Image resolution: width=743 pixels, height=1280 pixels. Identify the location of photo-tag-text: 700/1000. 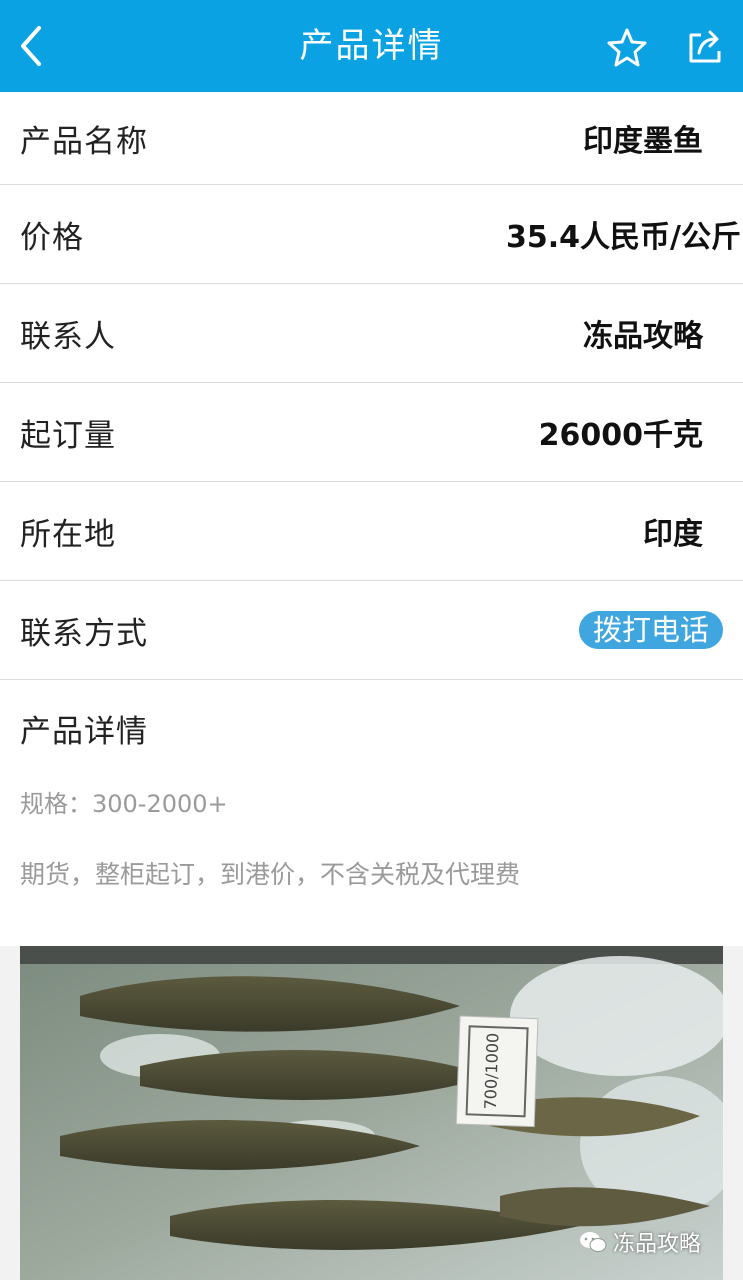
(492, 1070).